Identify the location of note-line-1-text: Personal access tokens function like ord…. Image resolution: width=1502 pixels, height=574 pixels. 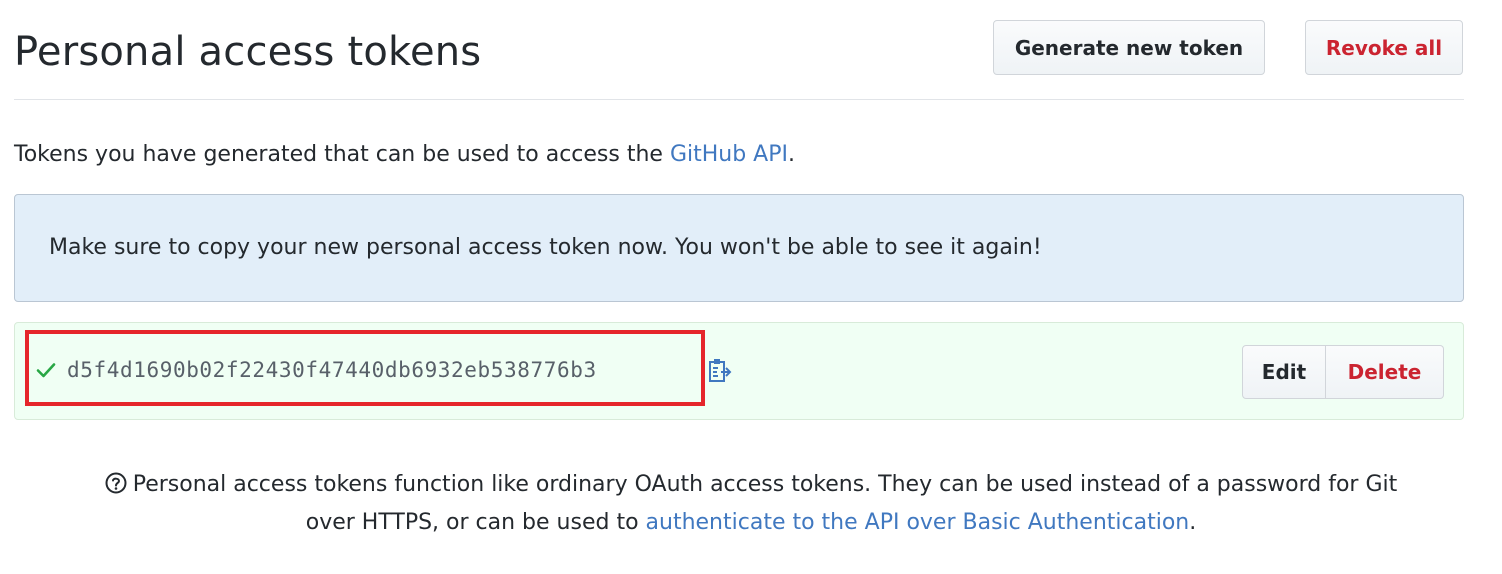
(765, 484).